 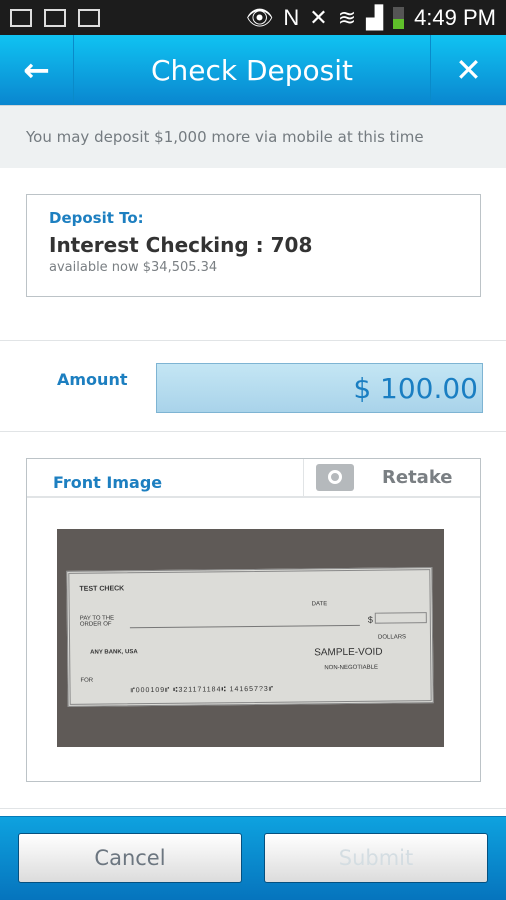 What do you see at coordinates (375, 17) in the screenshot?
I see `signal-icon: ▟` at bounding box center [375, 17].